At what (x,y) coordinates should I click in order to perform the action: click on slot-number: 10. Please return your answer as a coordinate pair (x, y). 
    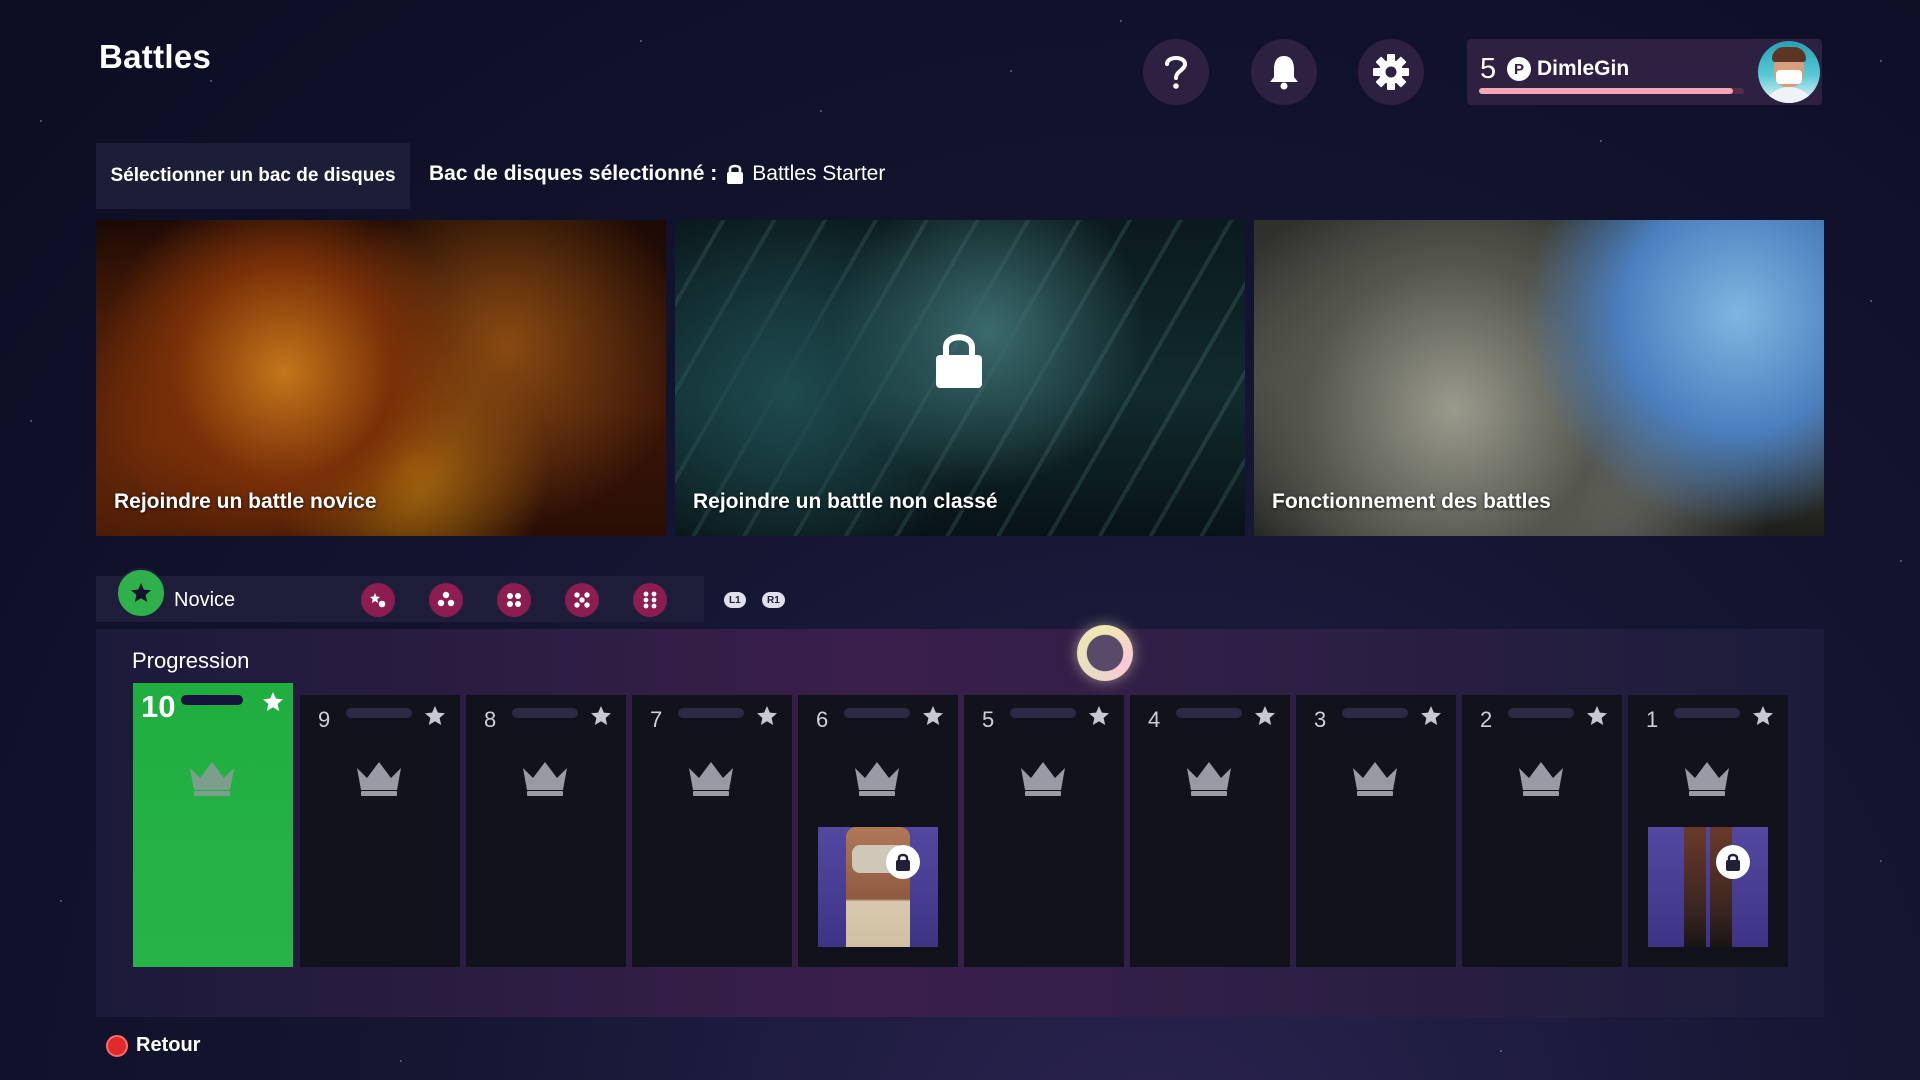
    Looking at the image, I should click on (158, 706).